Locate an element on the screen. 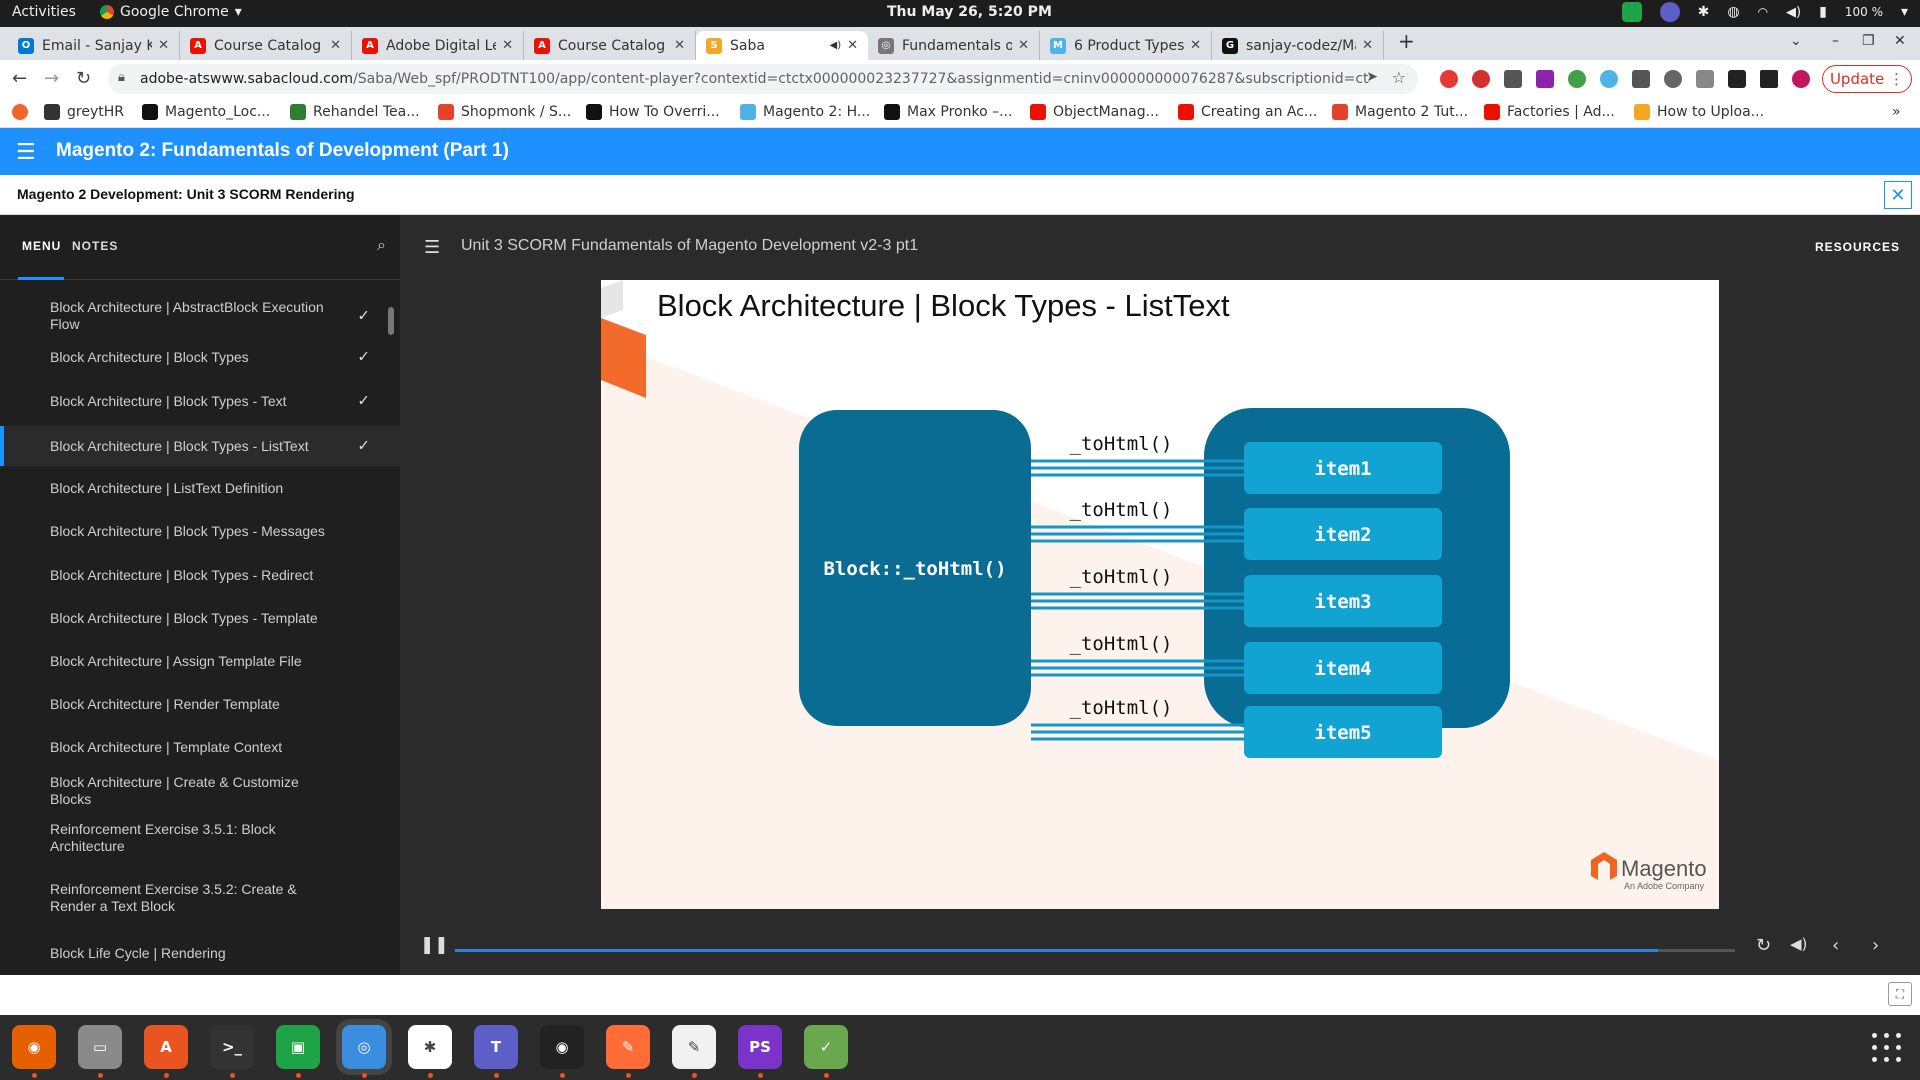  more-bookmarks-button: » is located at coordinates (1896, 112).